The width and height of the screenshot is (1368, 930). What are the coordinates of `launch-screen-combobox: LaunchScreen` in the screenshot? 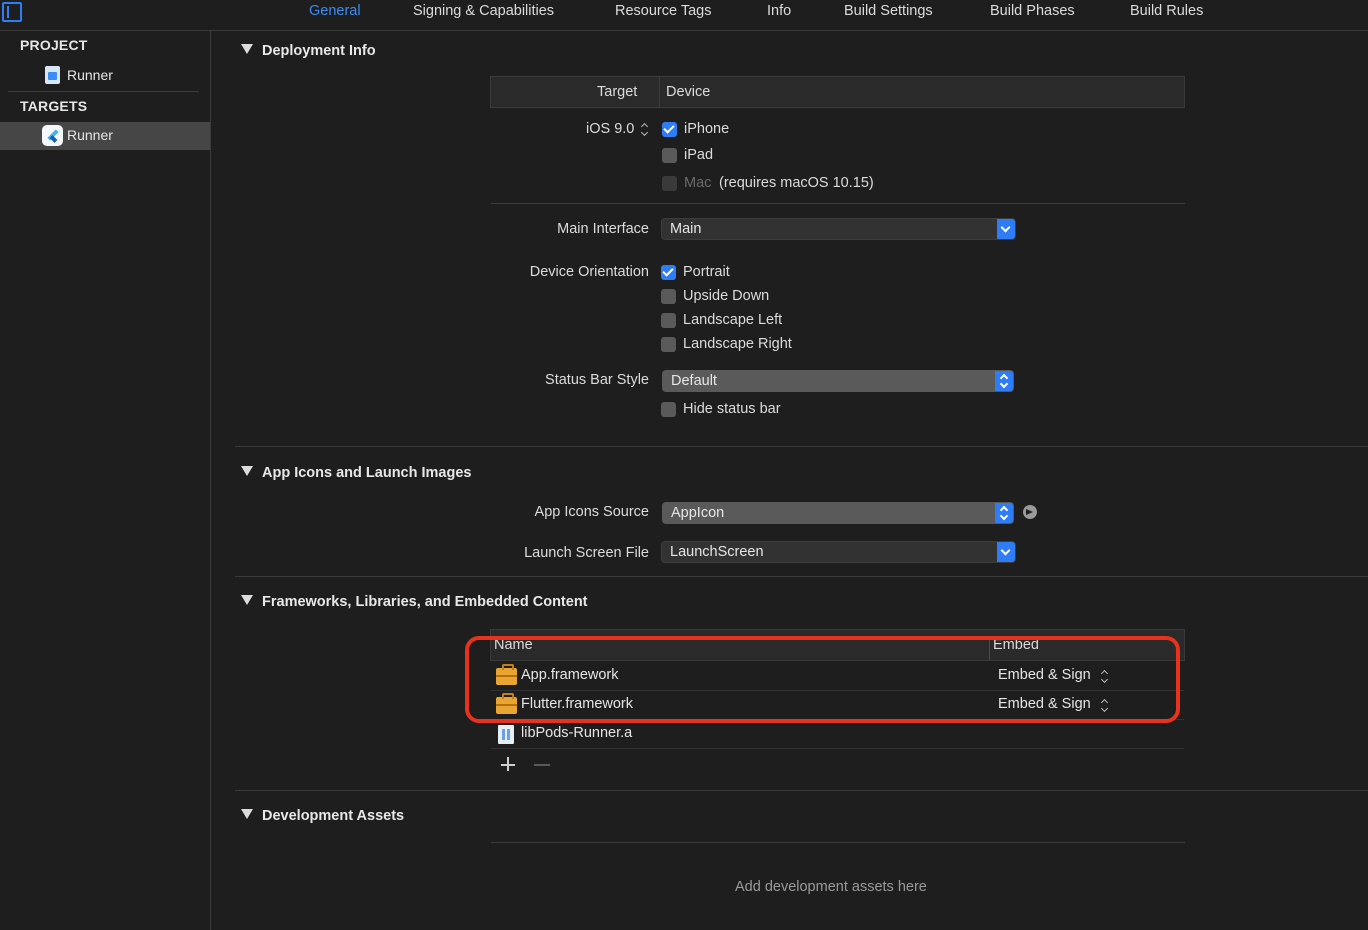 It's located at (838, 552).